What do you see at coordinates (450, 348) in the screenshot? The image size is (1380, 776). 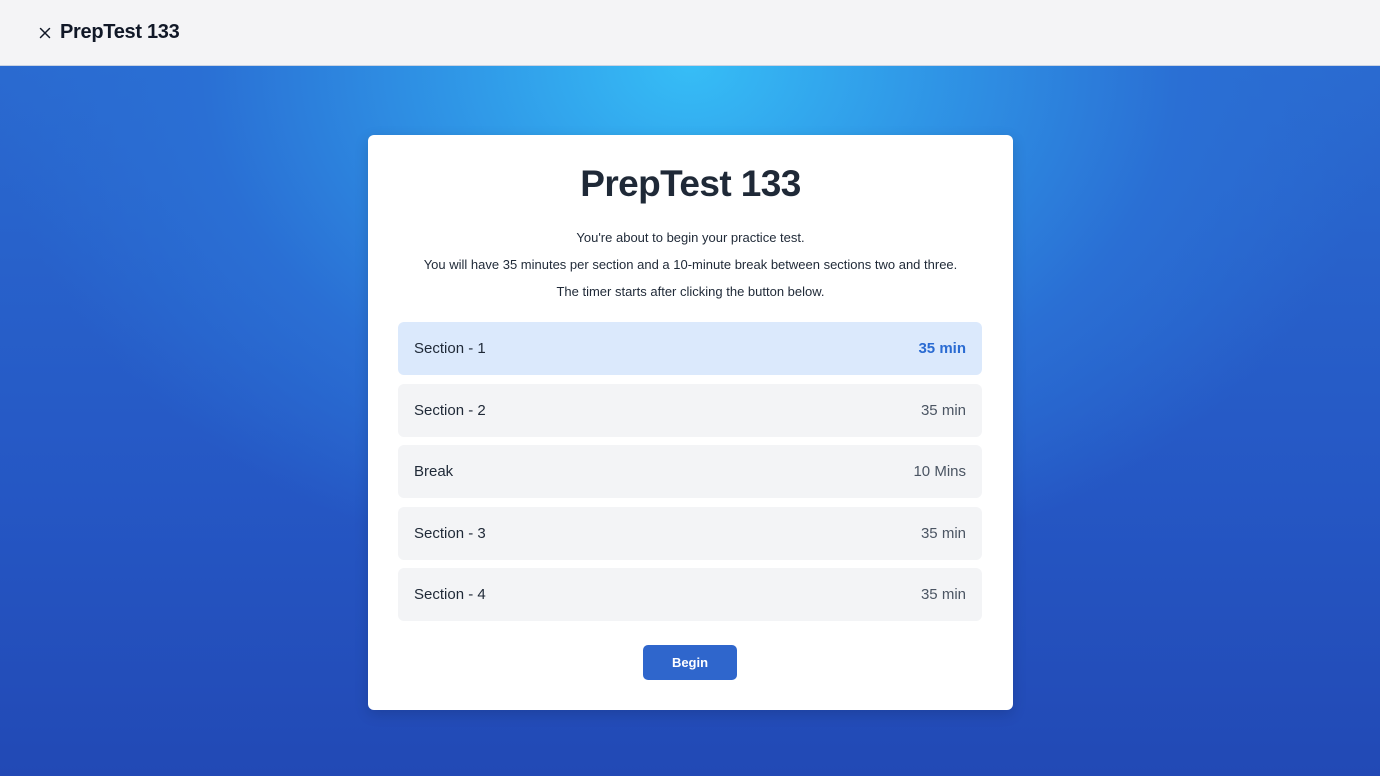 I see `section-label: Section - 1` at bounding box center [450, 348].